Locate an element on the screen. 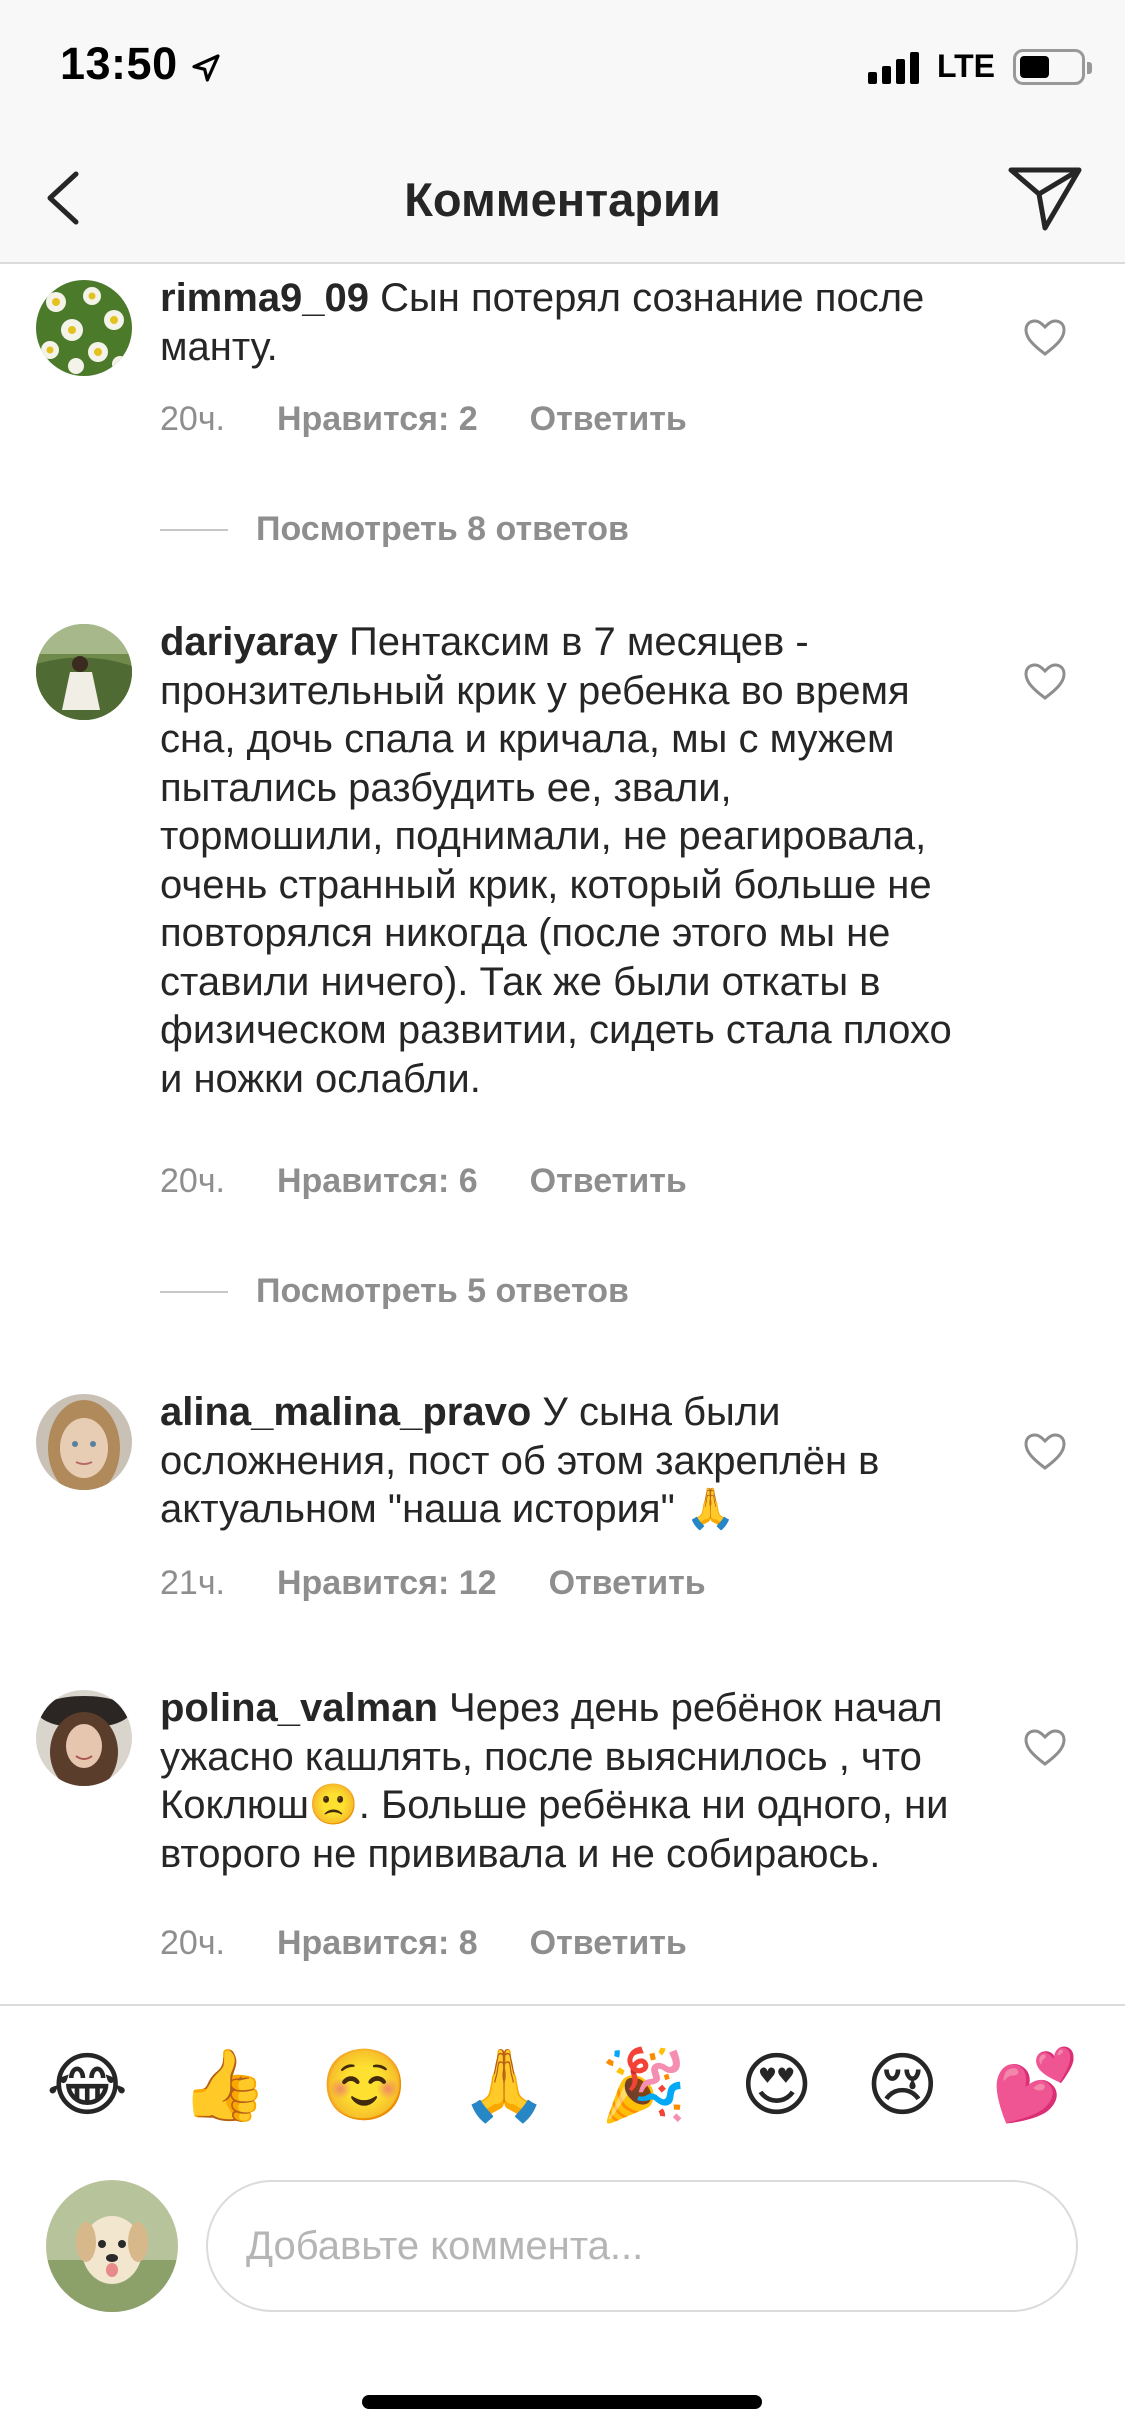 The height and width of the screenshot is (2436, 1125). home-indicator is located at coordinates (562, 2402).